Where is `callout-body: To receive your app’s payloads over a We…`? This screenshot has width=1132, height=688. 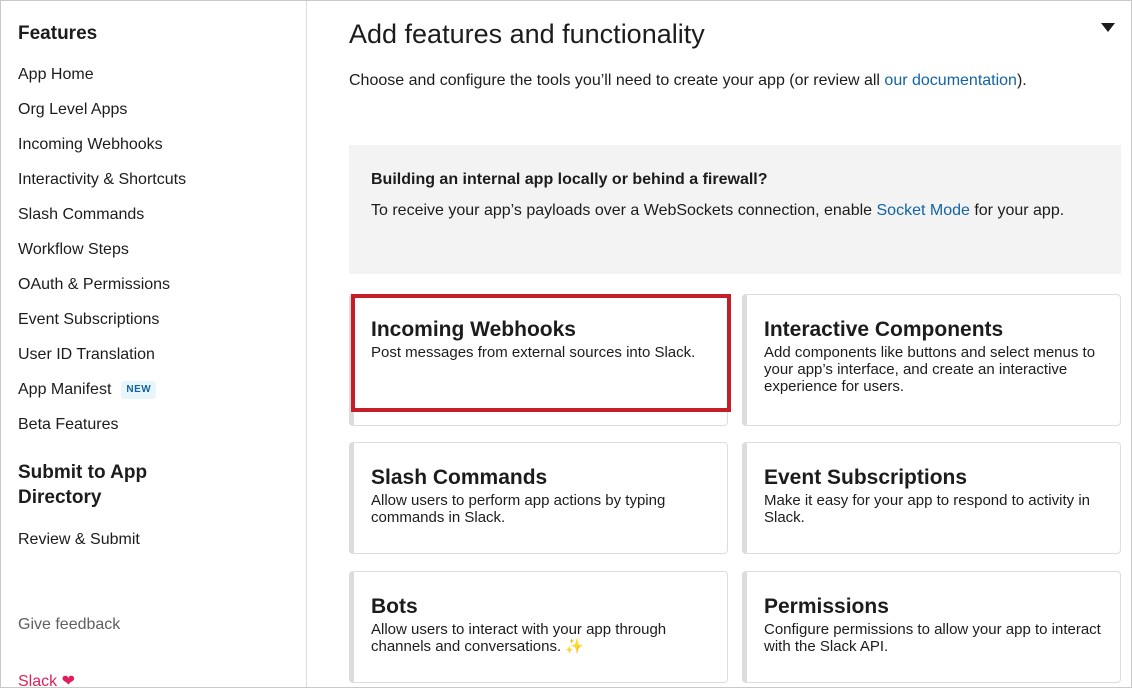
callout-body: To receive your app’s payloads over a We… is located at coordinates (735, 211).